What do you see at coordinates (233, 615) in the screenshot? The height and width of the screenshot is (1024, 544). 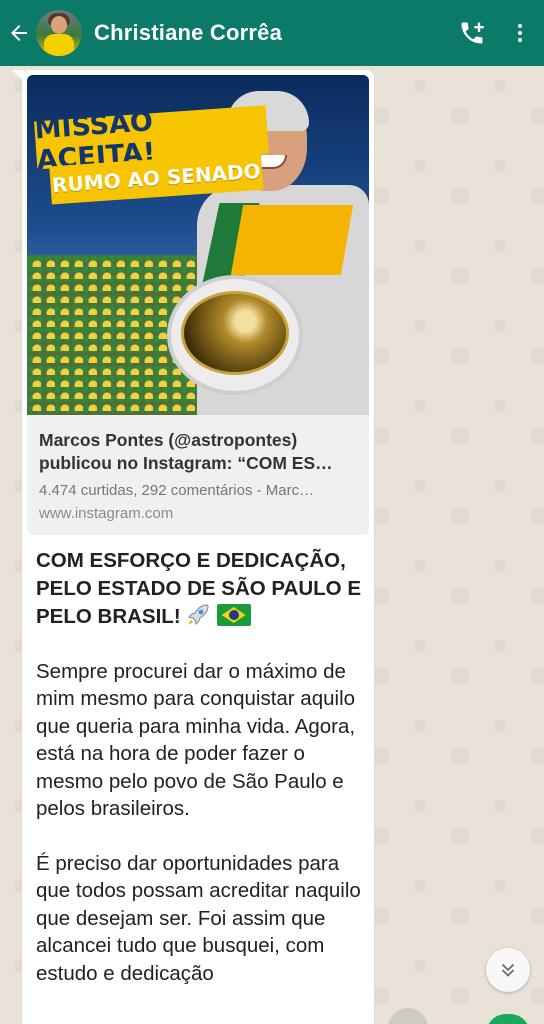 I see `brazil-flag-emoji-icon` at bounding box center [233, 615].